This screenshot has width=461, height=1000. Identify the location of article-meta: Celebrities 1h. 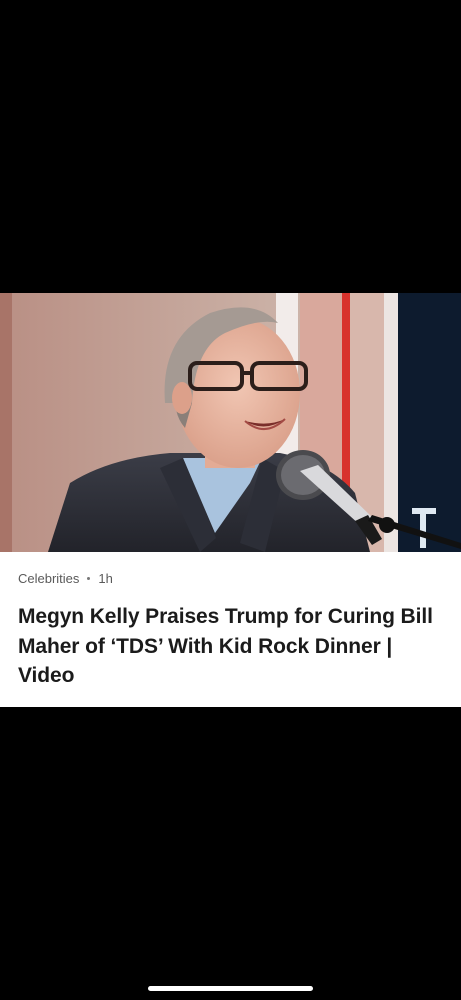
(65, 578).